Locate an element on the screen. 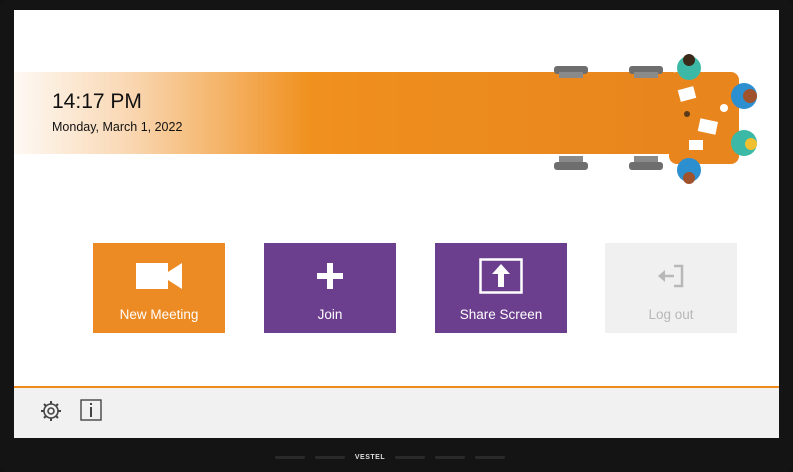 This screenshot has height=472, width=793. device-bottom-strip: VESTEL is located at coordinates (390, 457).